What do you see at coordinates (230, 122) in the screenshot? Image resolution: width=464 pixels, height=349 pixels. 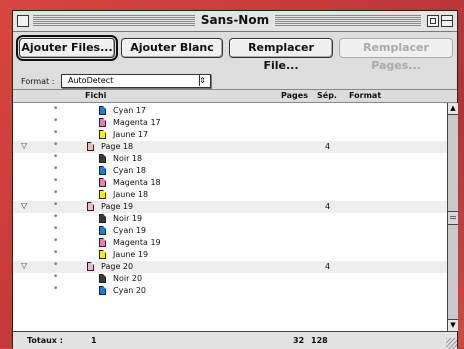 I see `separation-row: • Magenta 17` at bounding box center [230, 122].